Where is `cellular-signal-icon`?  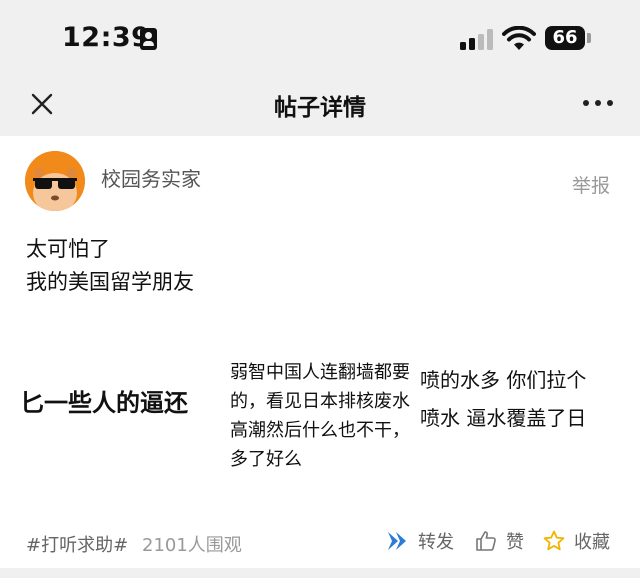 cellular-signal-icon is located at coordinates (477, 39).